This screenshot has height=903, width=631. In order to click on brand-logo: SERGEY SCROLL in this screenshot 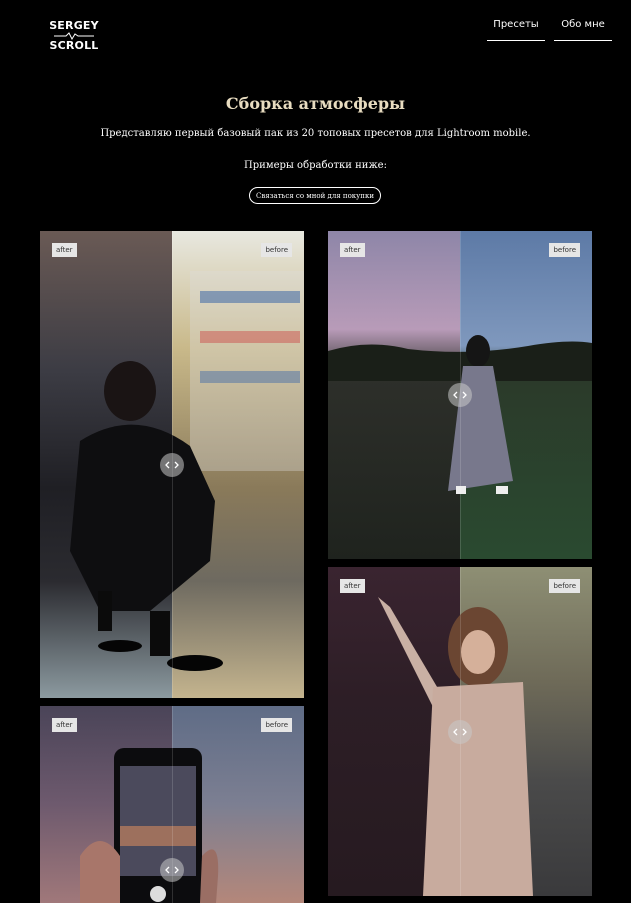, I will do `click(74, 38)`.